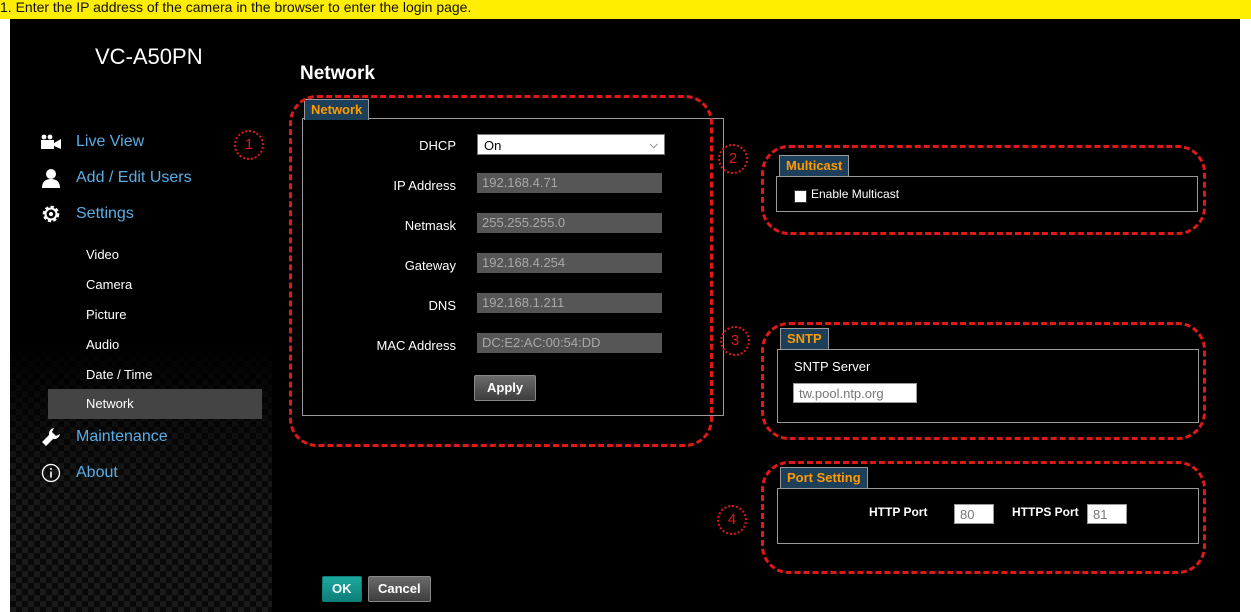 This screenshot has width=1251, height=612. I want to click on callout-outline-sntp, so click(983, 381).